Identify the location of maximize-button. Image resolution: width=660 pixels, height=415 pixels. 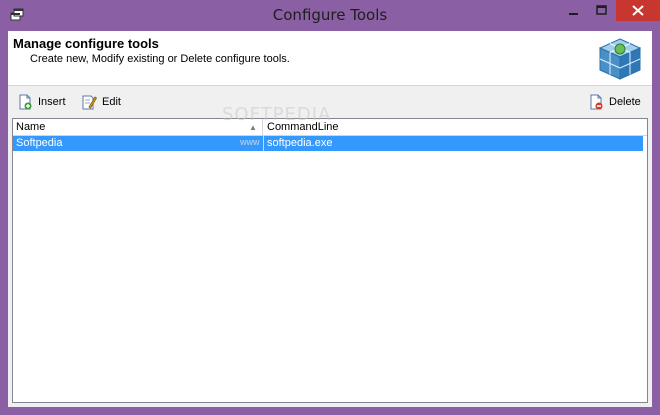
(602, 10).